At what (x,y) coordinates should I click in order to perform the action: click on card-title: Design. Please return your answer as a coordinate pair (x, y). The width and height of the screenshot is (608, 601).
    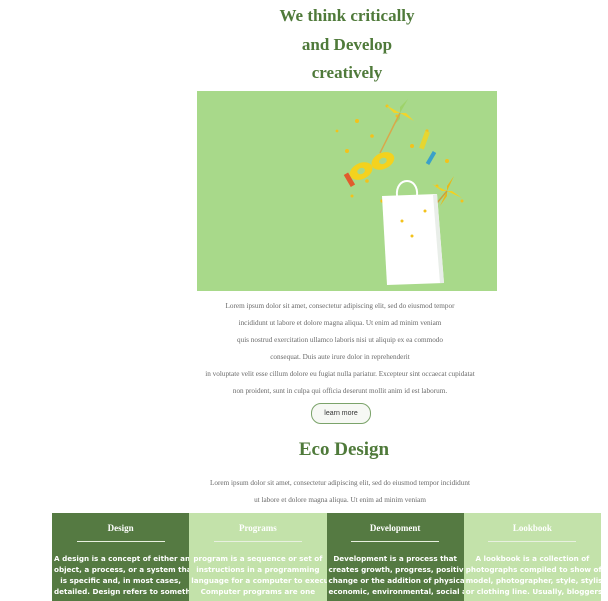
    Looking at the image, I should click on (120, 528).